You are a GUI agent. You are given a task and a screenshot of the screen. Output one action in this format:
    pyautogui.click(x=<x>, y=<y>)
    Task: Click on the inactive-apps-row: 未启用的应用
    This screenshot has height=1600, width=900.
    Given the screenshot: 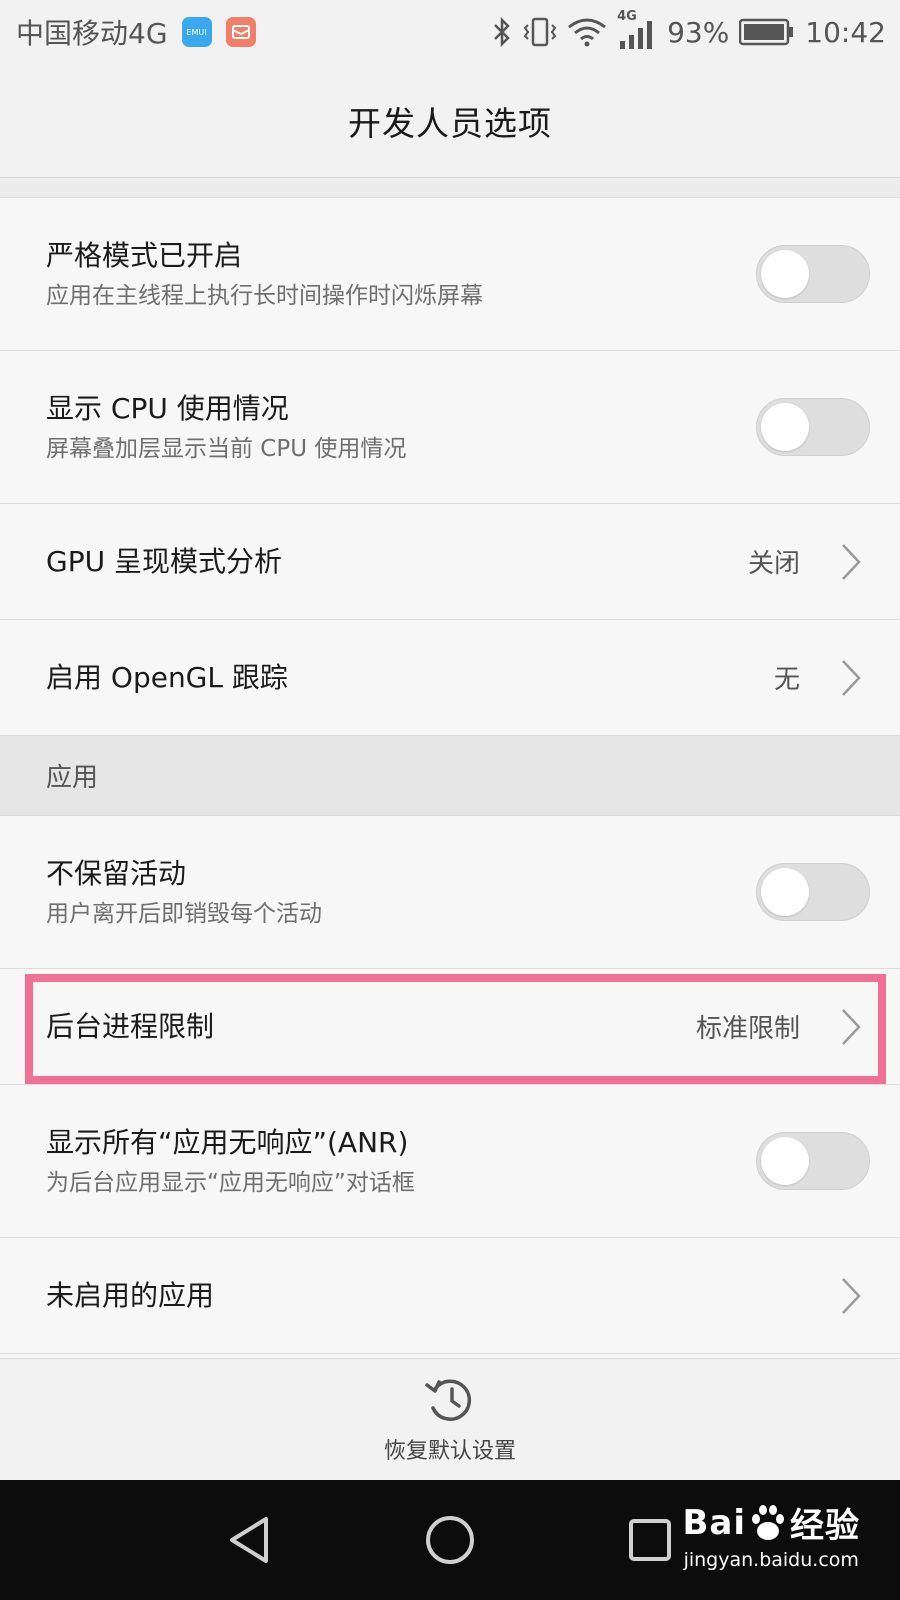 What is the action you would take?
    pyautogui.click(x=450, y=1296)
    